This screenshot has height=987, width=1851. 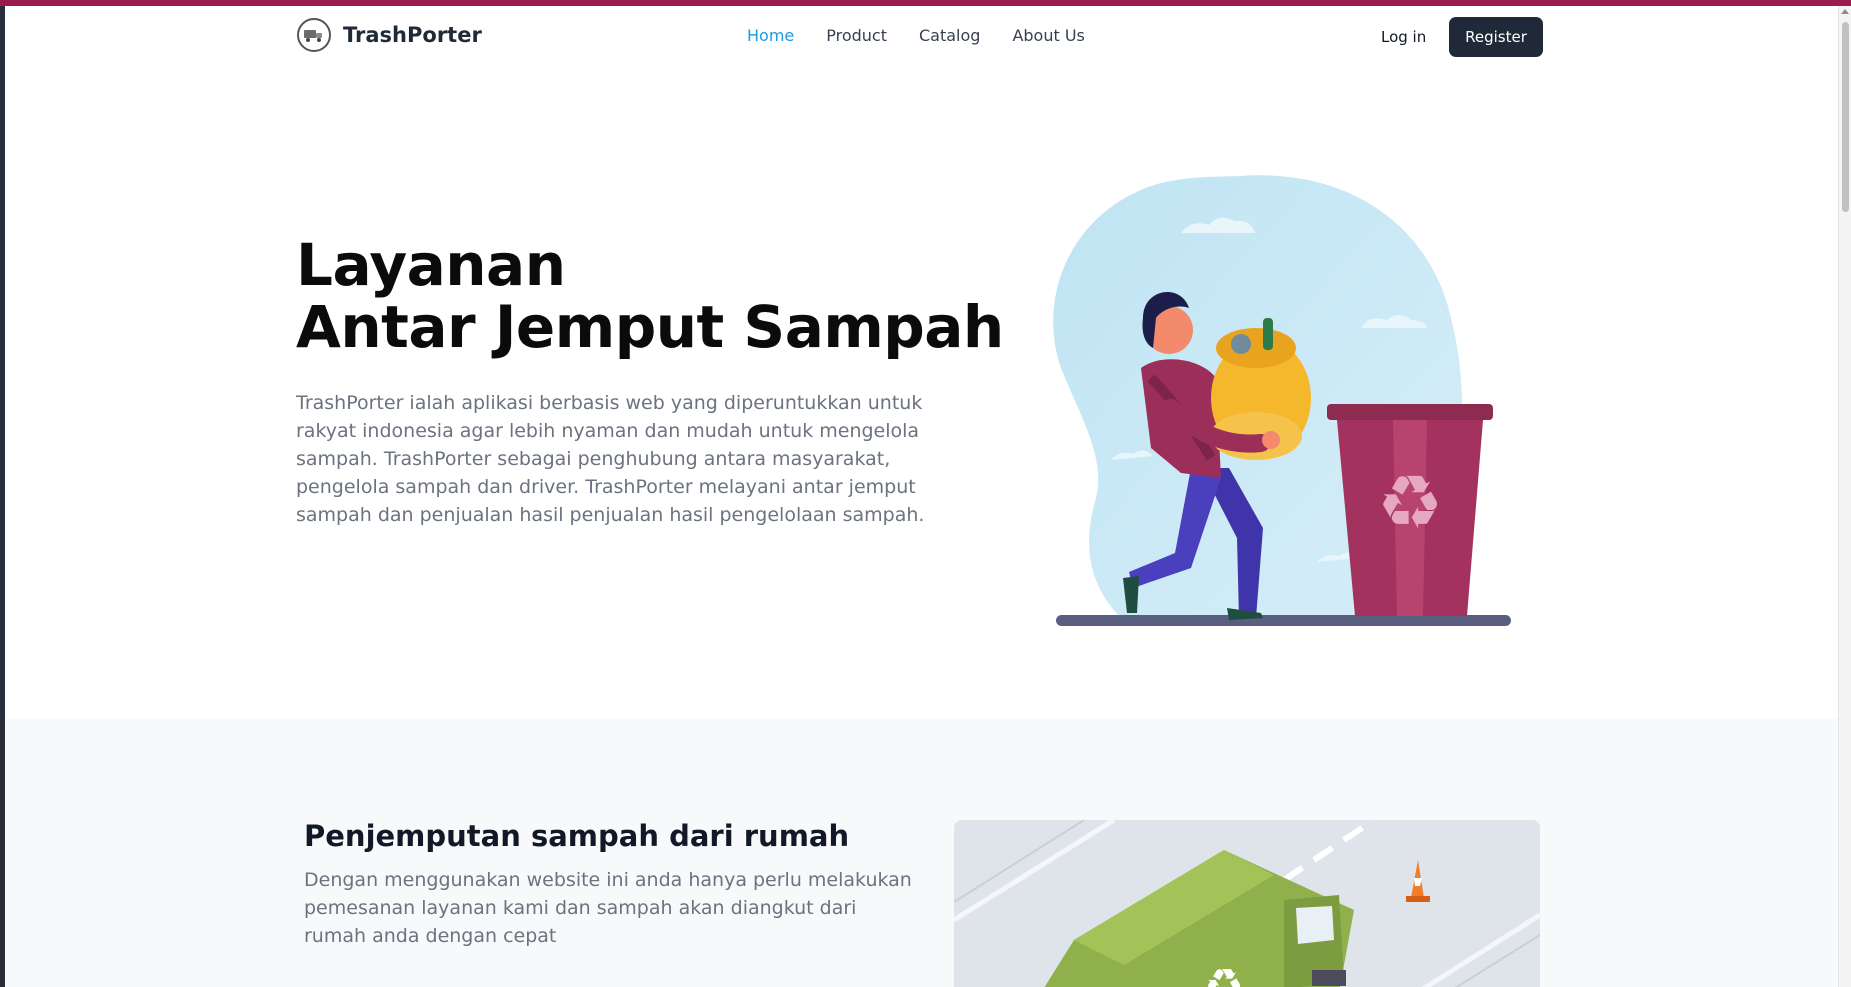 What do you see at coordinates (949, 35) in the screenshot?
I see `nav-link-catalog: Catalog` at bounding box center [949, 35].